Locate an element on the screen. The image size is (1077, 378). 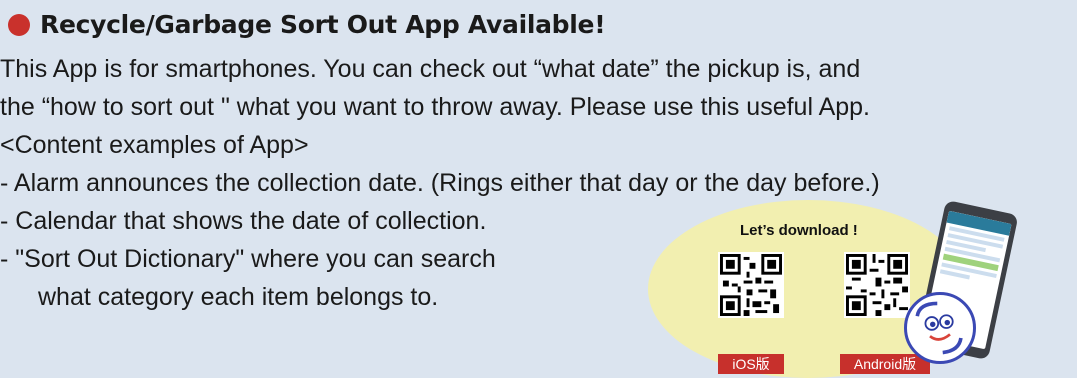
ios-qr-graphic is located at coordinates (751, 285).